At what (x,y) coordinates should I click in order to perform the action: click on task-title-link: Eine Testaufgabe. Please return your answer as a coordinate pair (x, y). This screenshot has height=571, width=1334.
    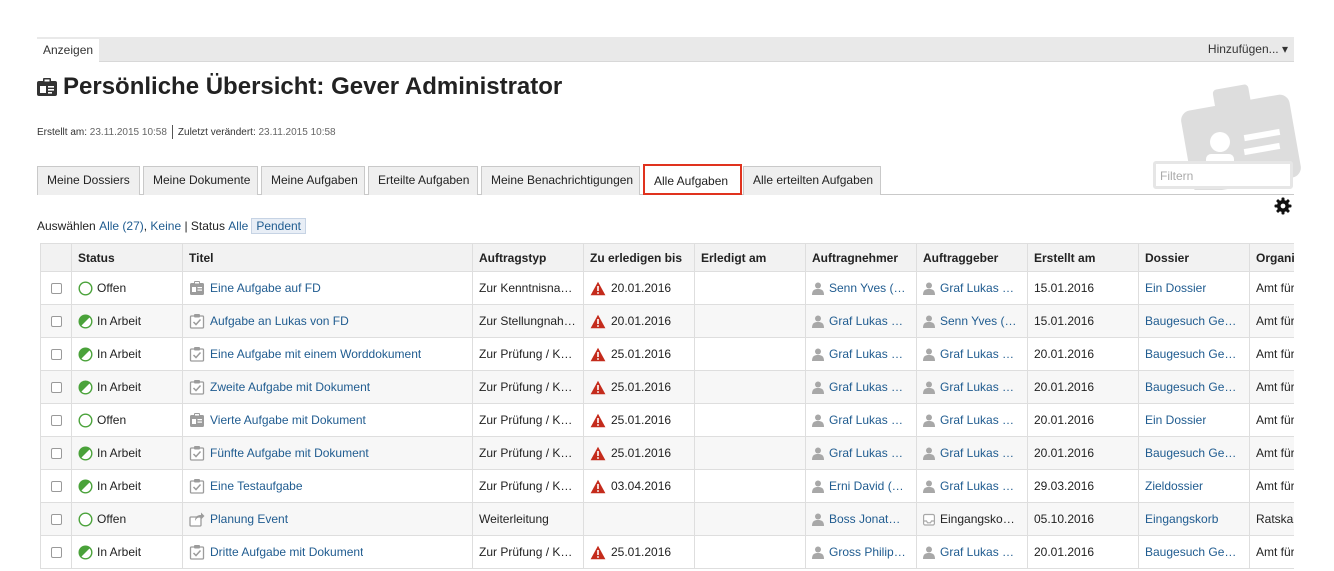
    Looking at the image, I should click on (256, 486).